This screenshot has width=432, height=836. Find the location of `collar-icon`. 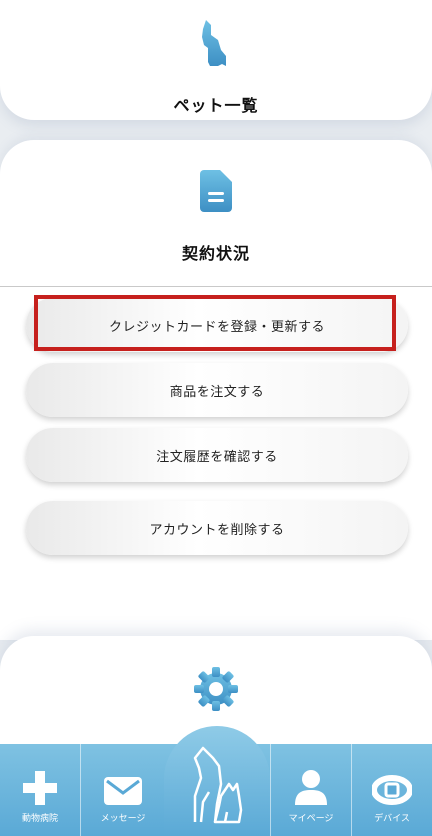

collar-icon is located at coordinates (392, 790).